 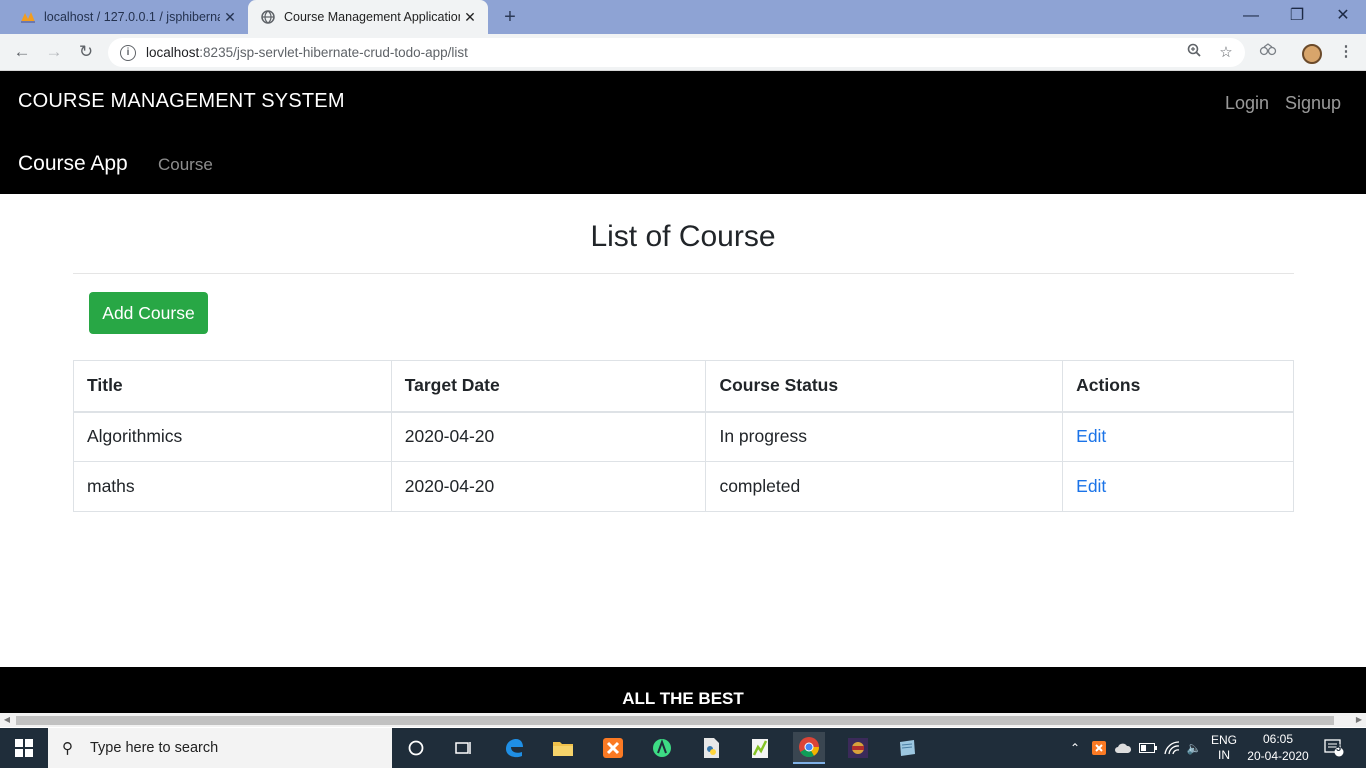 I want to click on tab-course-management: Course Management Application ✕, so click(x=368, y=17).